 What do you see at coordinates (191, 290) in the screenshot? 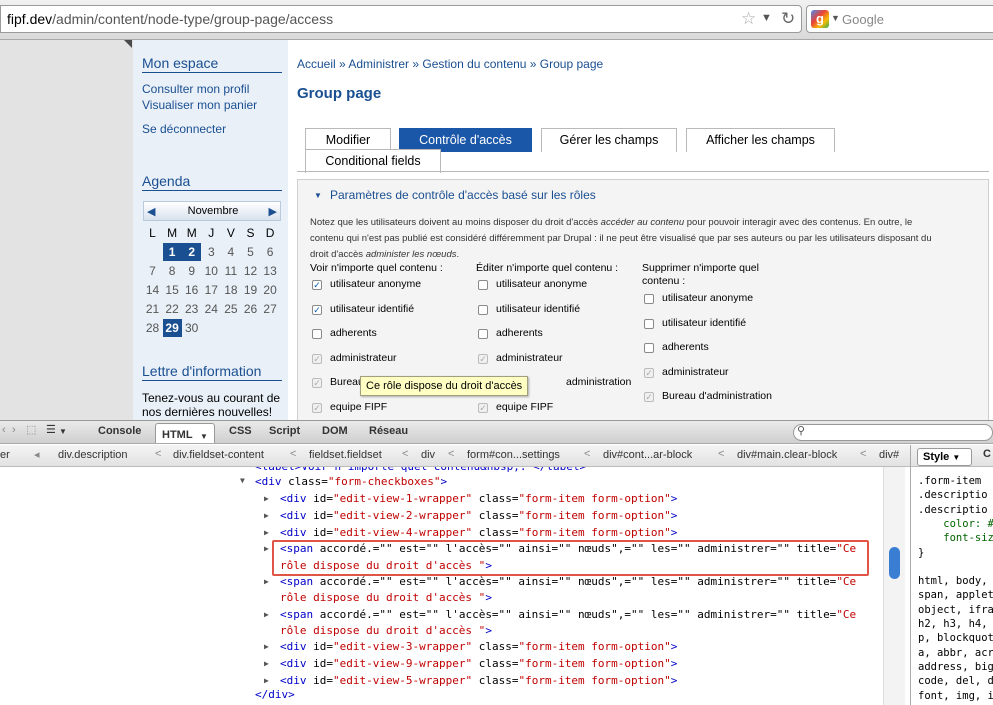
I see `calendar-day: 16` at bounding box center [191, 290].